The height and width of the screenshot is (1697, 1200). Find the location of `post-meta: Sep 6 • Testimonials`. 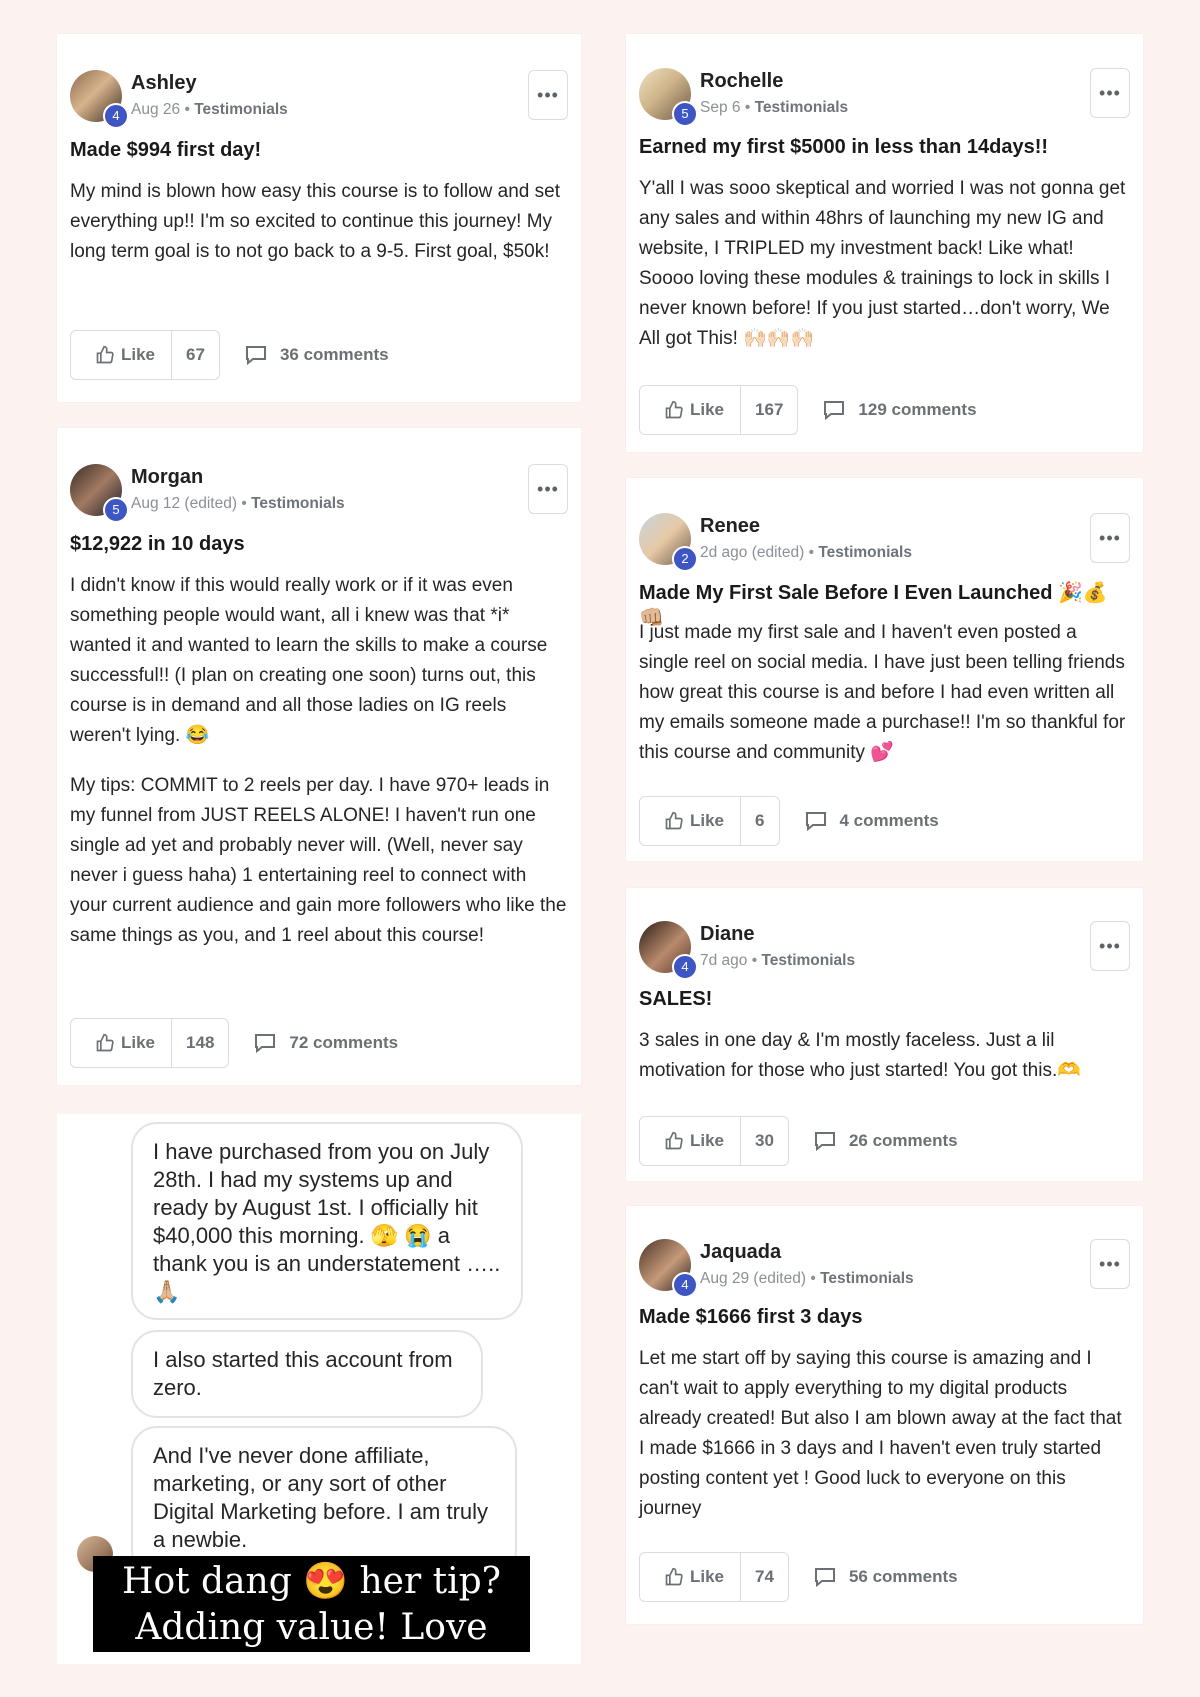

post-meta: Sep 6 • Testimonials is located at coordinates (774, 108).